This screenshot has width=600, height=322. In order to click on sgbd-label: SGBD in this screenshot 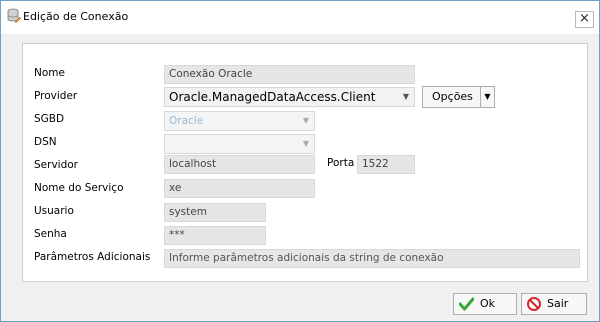, I will do `click(49, 119)`.